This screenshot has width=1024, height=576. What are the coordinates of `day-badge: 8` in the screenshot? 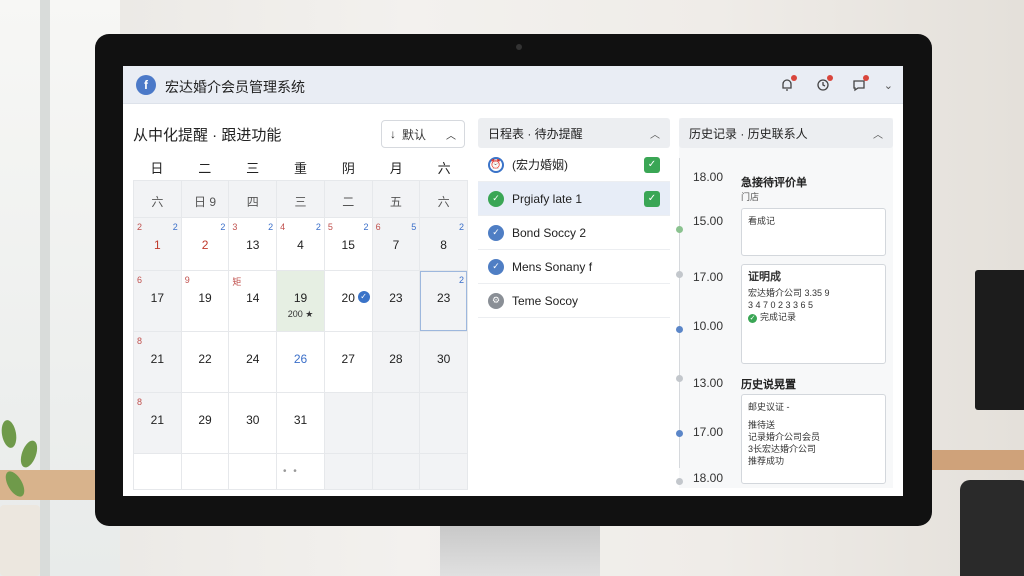 It's located at (140, 341).